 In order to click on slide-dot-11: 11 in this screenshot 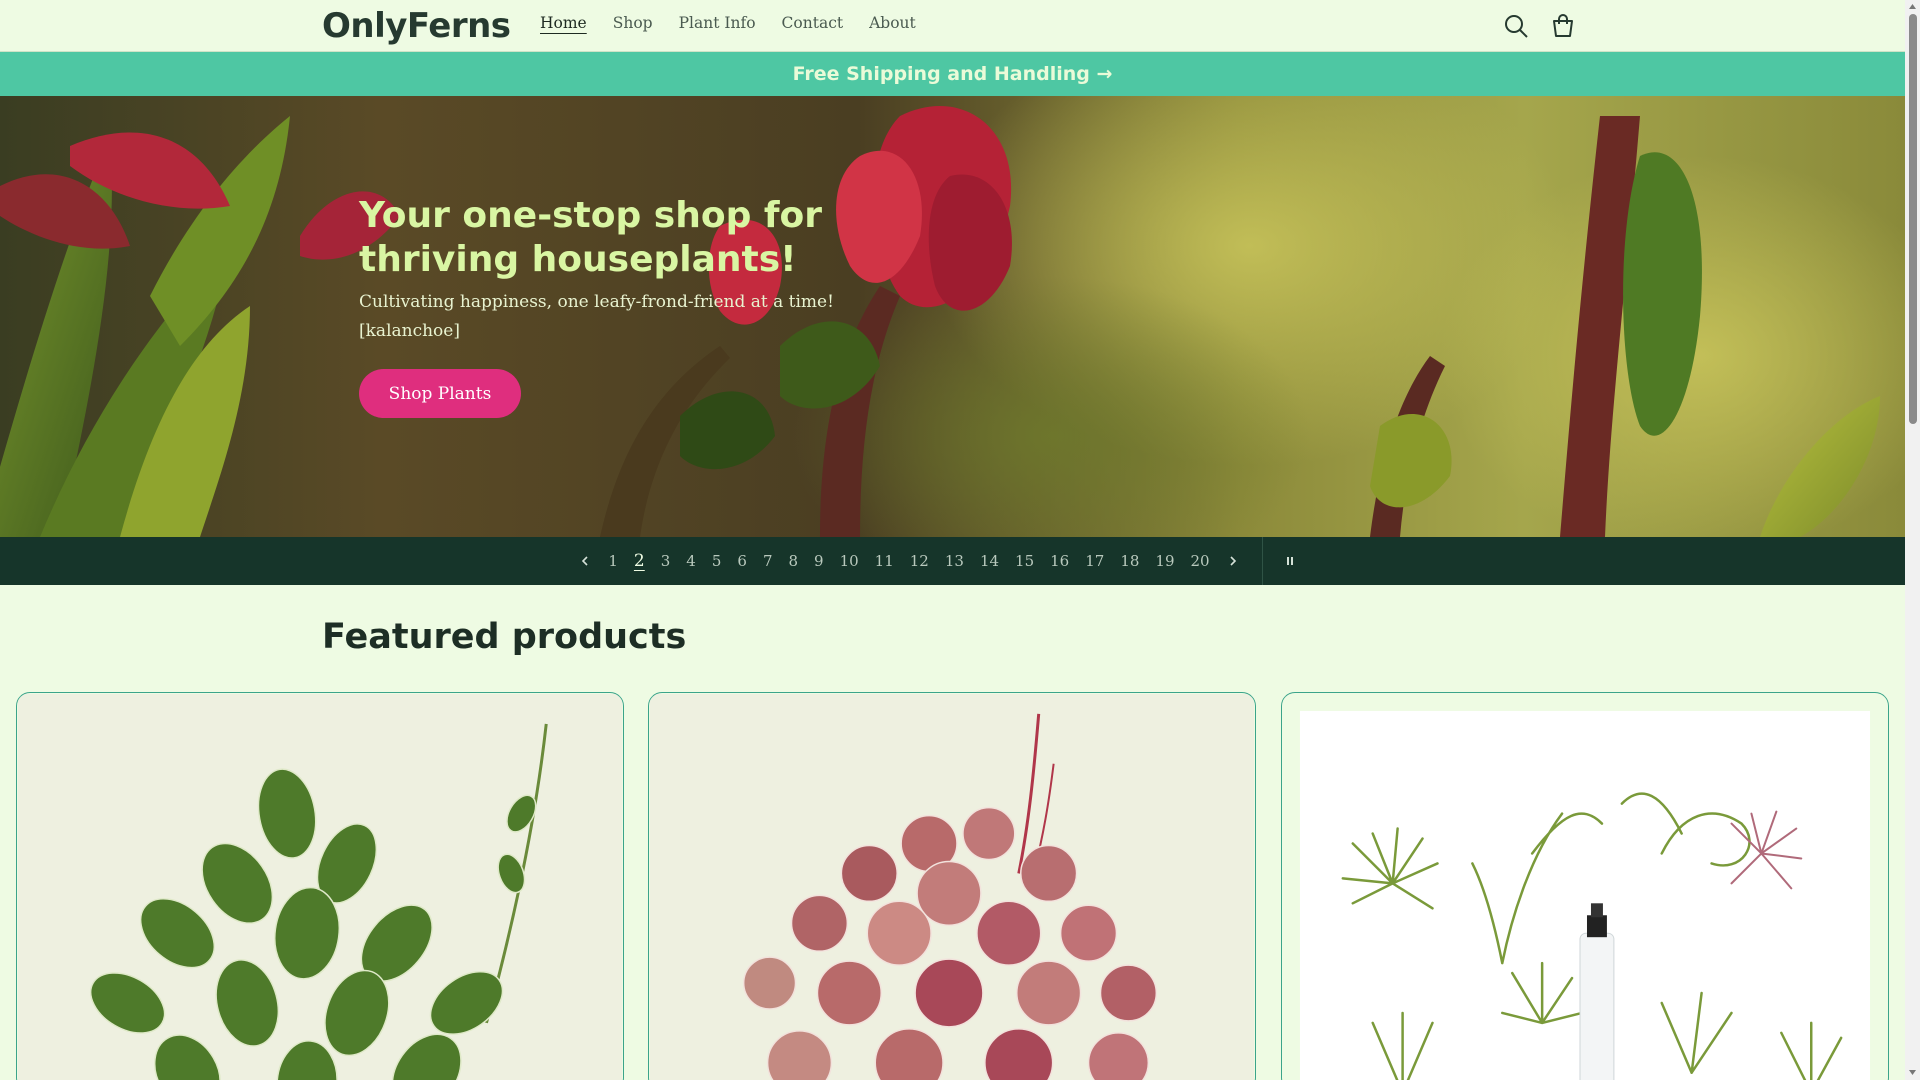, I will do `click(884, 561)`.